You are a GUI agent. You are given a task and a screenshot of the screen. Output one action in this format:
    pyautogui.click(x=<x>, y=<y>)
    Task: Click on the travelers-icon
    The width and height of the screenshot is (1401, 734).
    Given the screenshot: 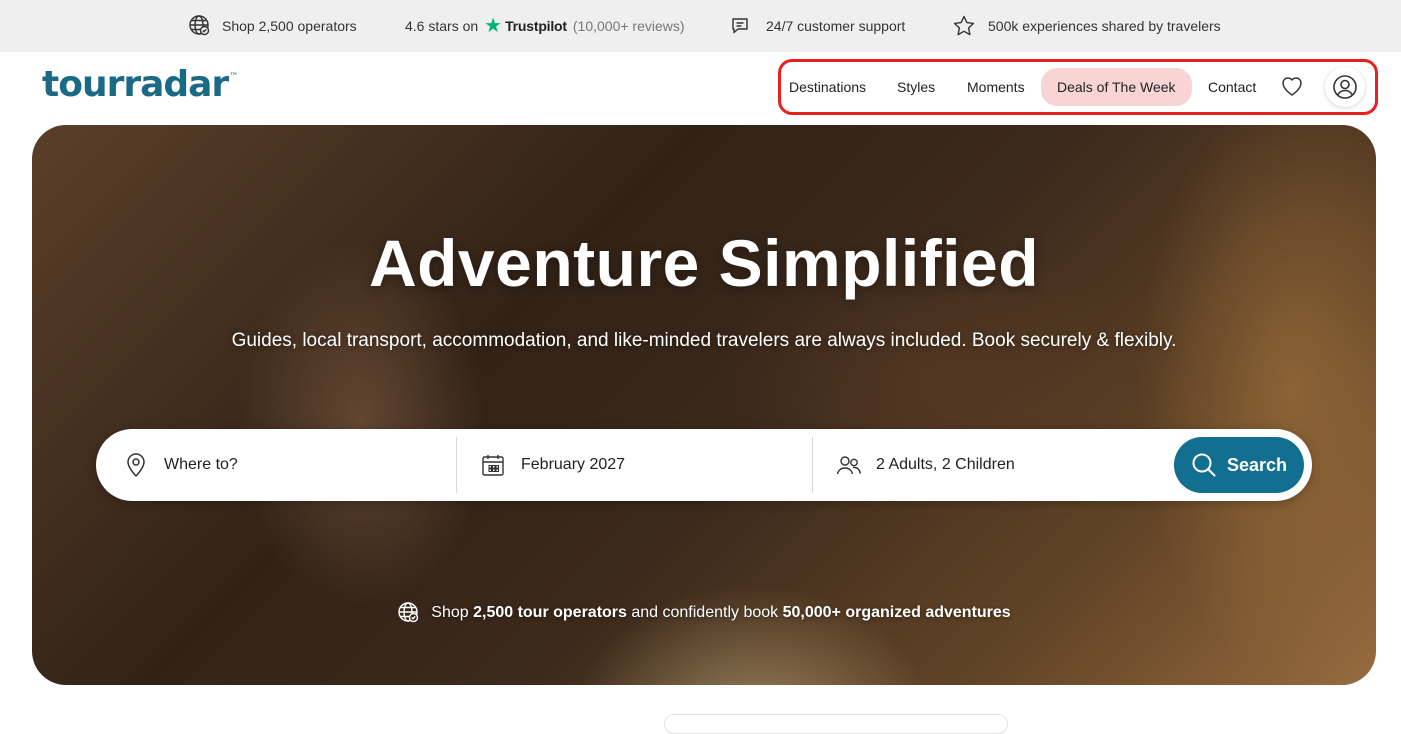 What is the action you would take?
    pyautogui.click(x=849, y=465)
    